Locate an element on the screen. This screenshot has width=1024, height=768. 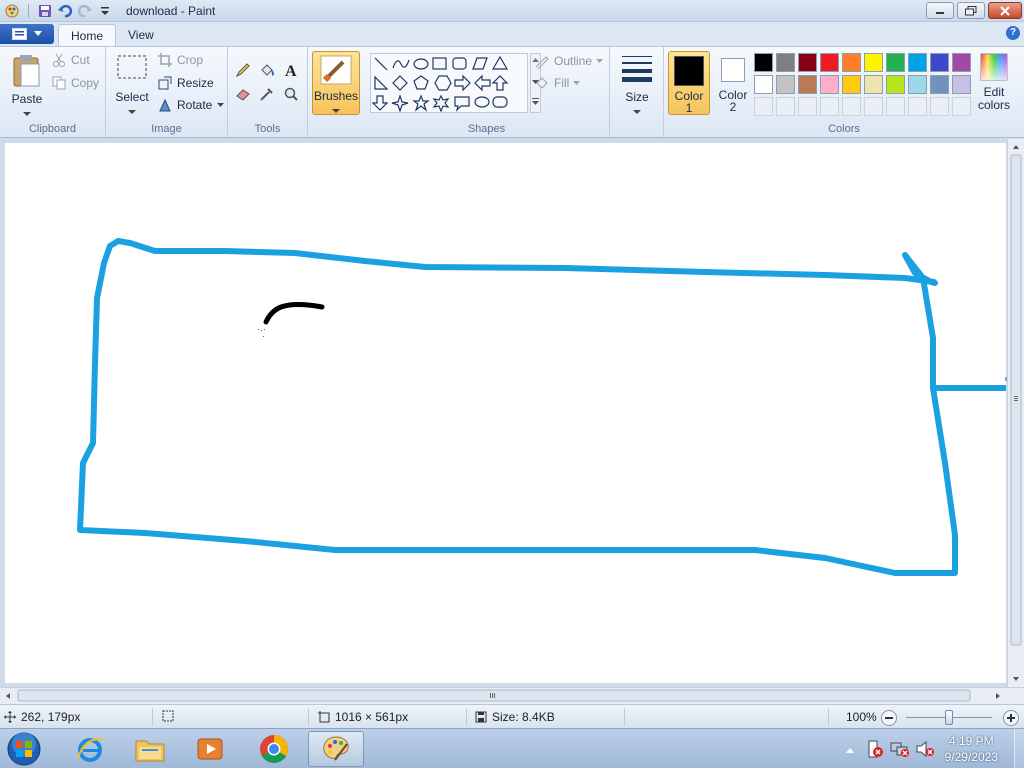
horizontal-scrollbar is located at coordinates (512, 695).